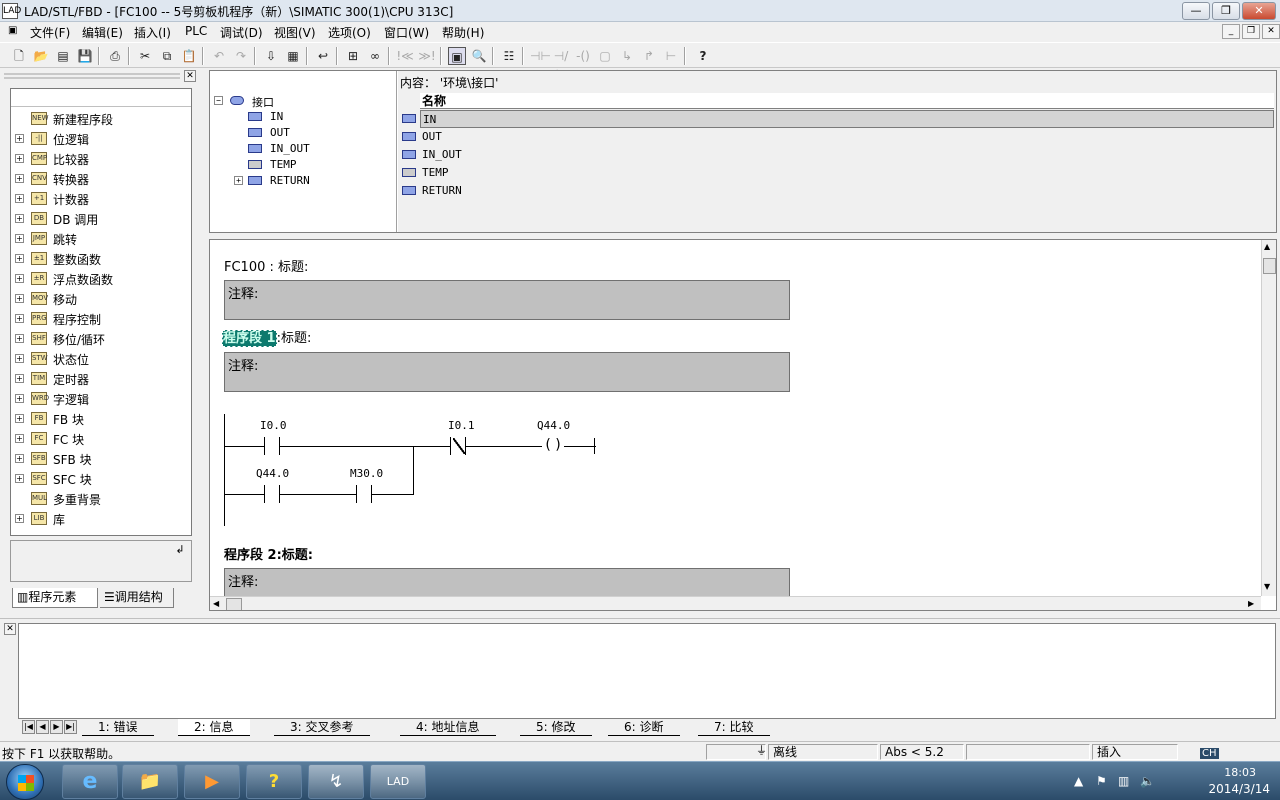 This screenshot has height=800, width=1280. Describe the element at coordinates (847, 101) in the screenshot. I see `column-header-name: 名称` at that location.